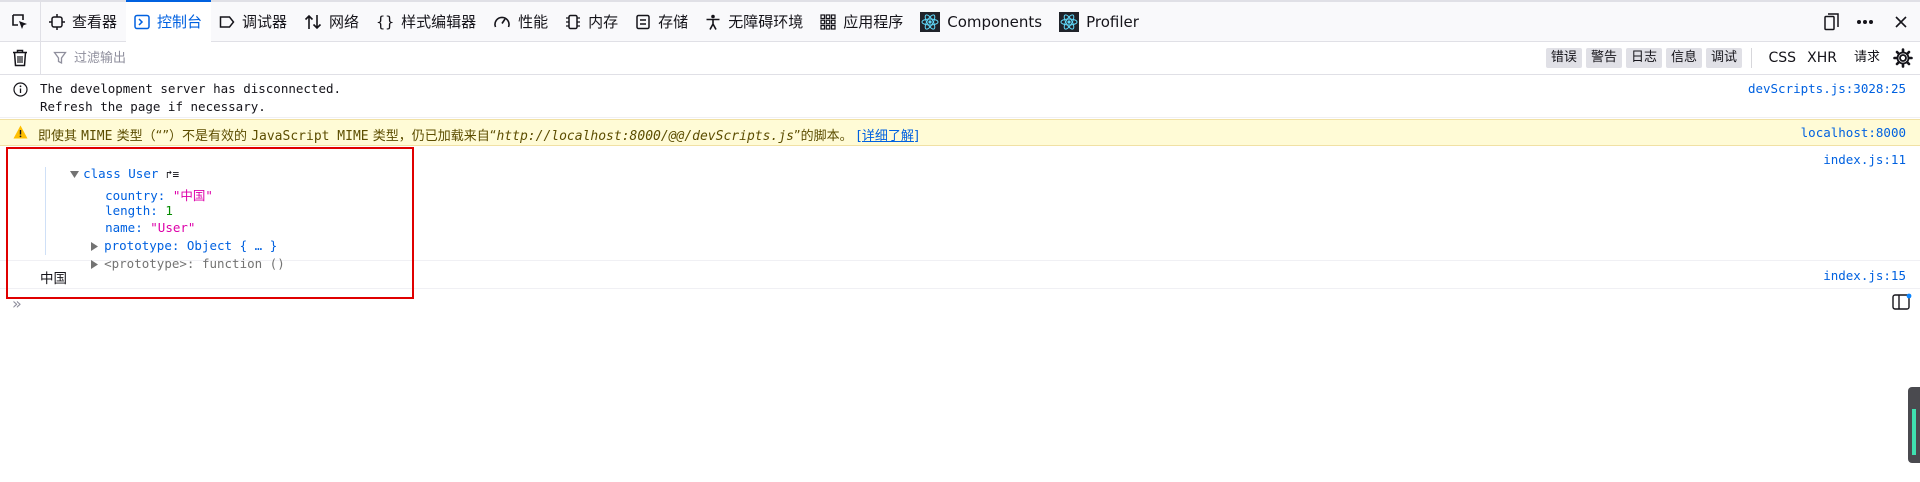  Describe the element at coordinates (142, 21) in the screenshot. I see `console-icon` at that location.